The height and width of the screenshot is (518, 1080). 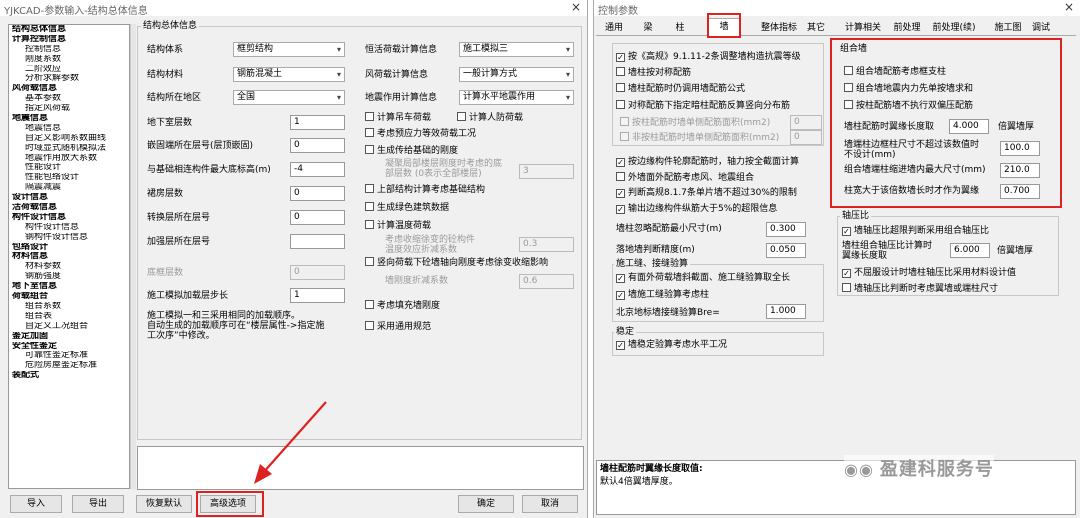 What do you see at coordinates (648, 28) in the screenshot?
I see `tab-beam: 梁` at bounding box center [648, 28].